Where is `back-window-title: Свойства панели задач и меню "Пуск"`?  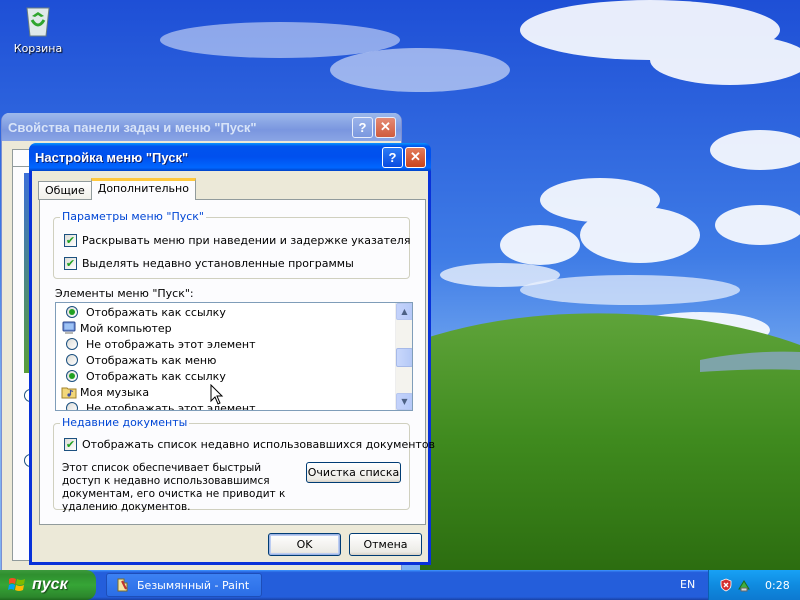
back-window-title: Свойства панели задач и меню "Пуск" is located at coordinates (132, 127).